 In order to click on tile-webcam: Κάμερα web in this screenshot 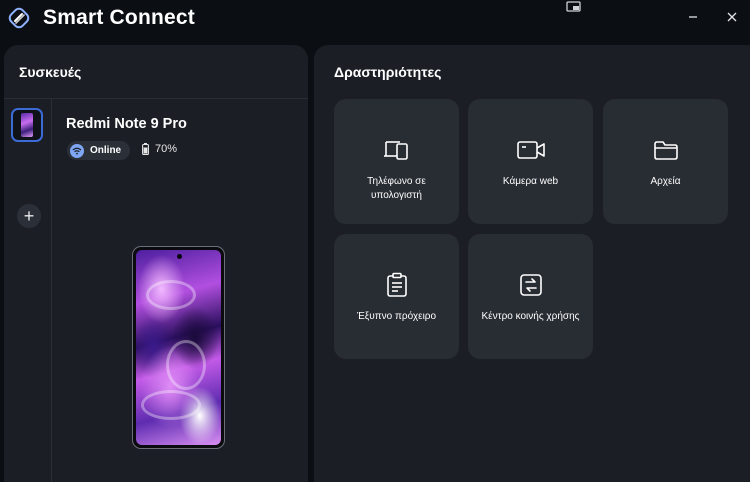, I will do `click(530, 161)`.